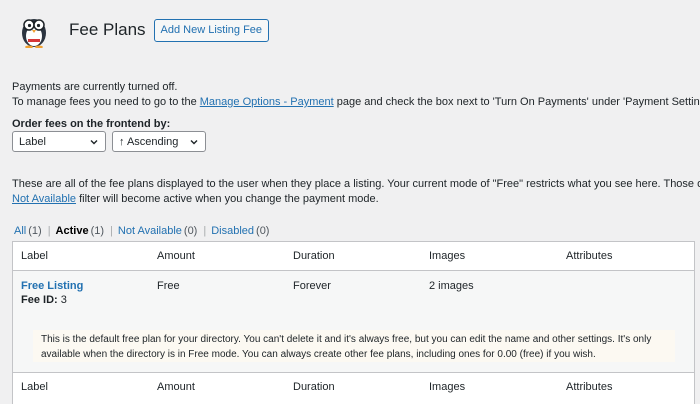 This screenshot has width=700, height=404. Describe the element at coordinates (211, 30) in the screenshot. I see `add-new-listing-fee-button: Add New Listing Fee` at that location.